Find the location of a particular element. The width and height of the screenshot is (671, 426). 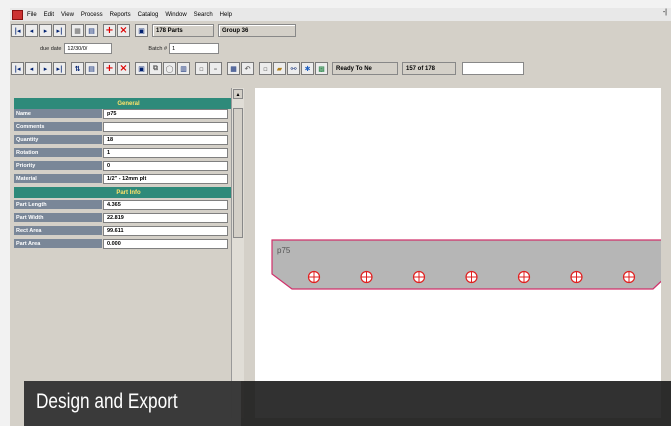

last-record-icon: ▸| is located at coordinates (59, 30).